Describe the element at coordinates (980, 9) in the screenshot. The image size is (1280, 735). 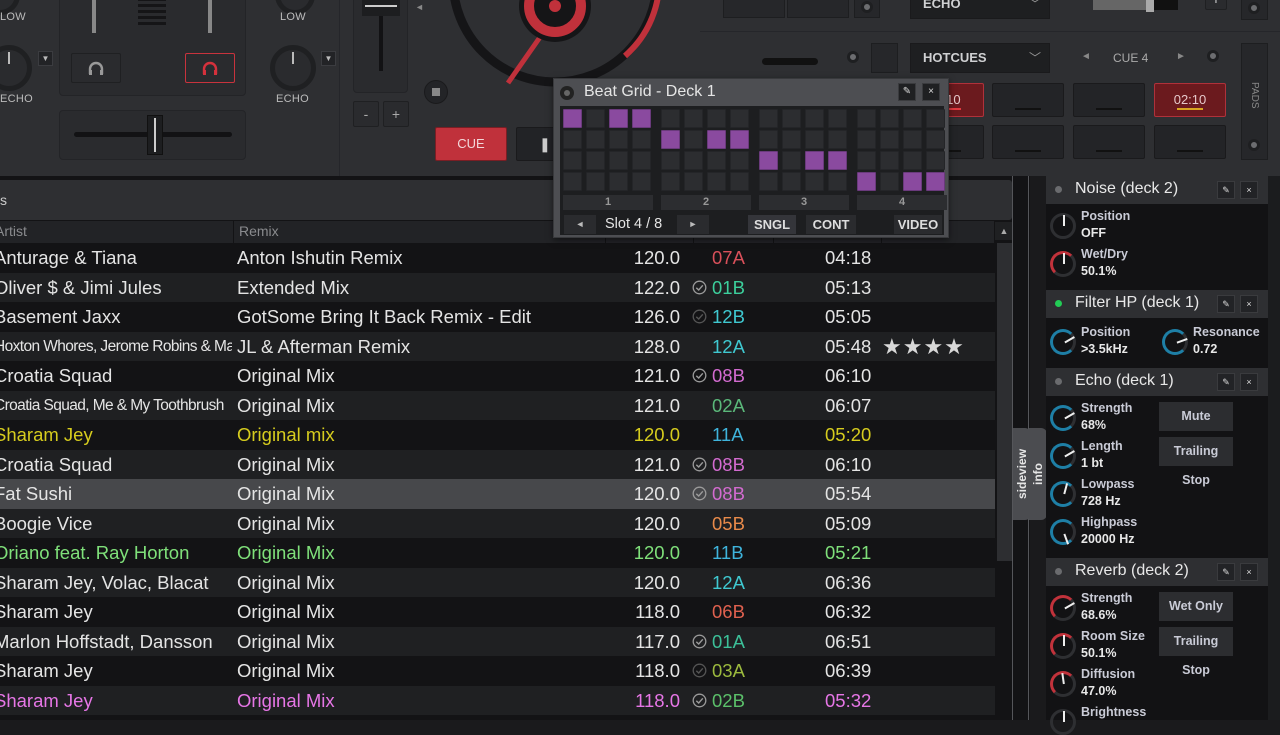
I see `fx-select-dropdown: ECHO ﹀` at that location.